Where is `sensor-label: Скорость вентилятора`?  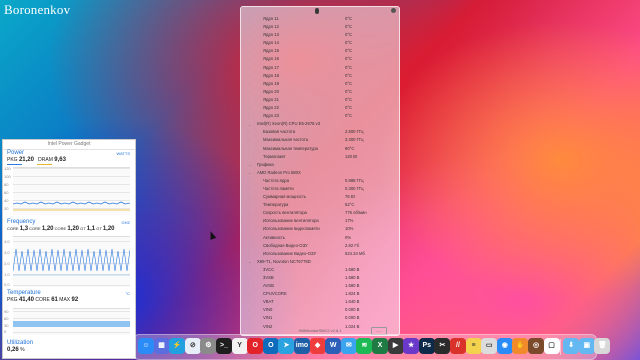 sensor-label: Скорость вентилятора is located at coordinates (285, 213).